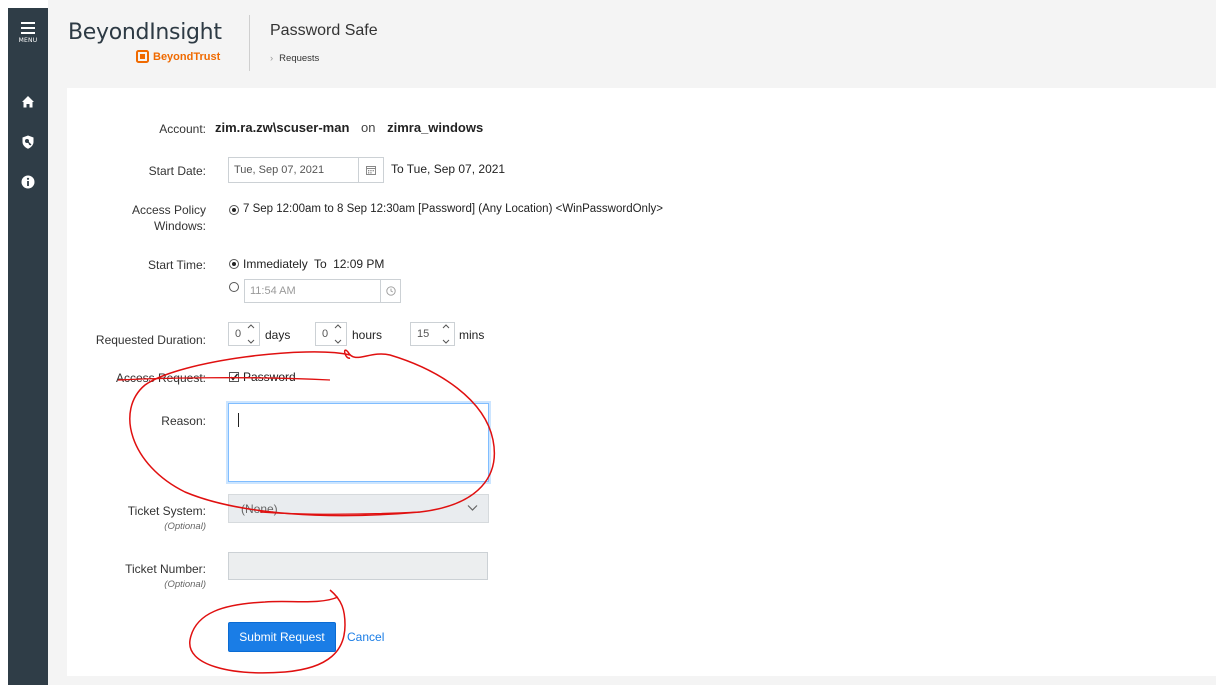  I want to click on reason-textarea, so click(358, 442).